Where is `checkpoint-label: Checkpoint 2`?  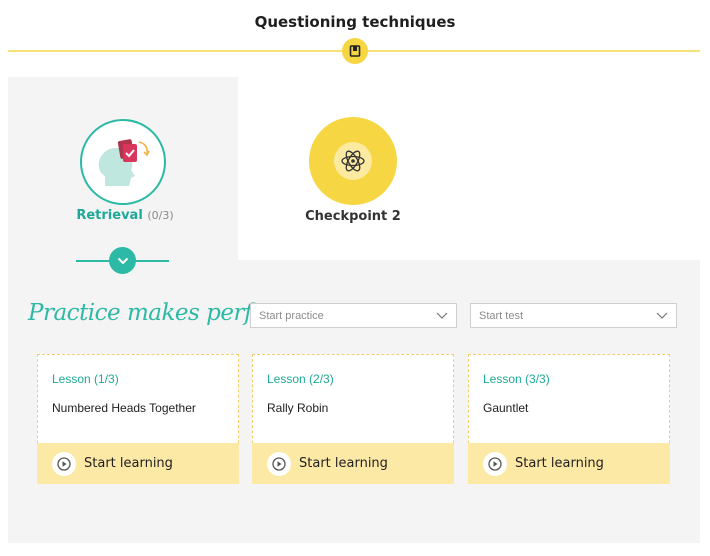
checkpoint-label: Checkpoint 2 is located at coordinates (353, 216).